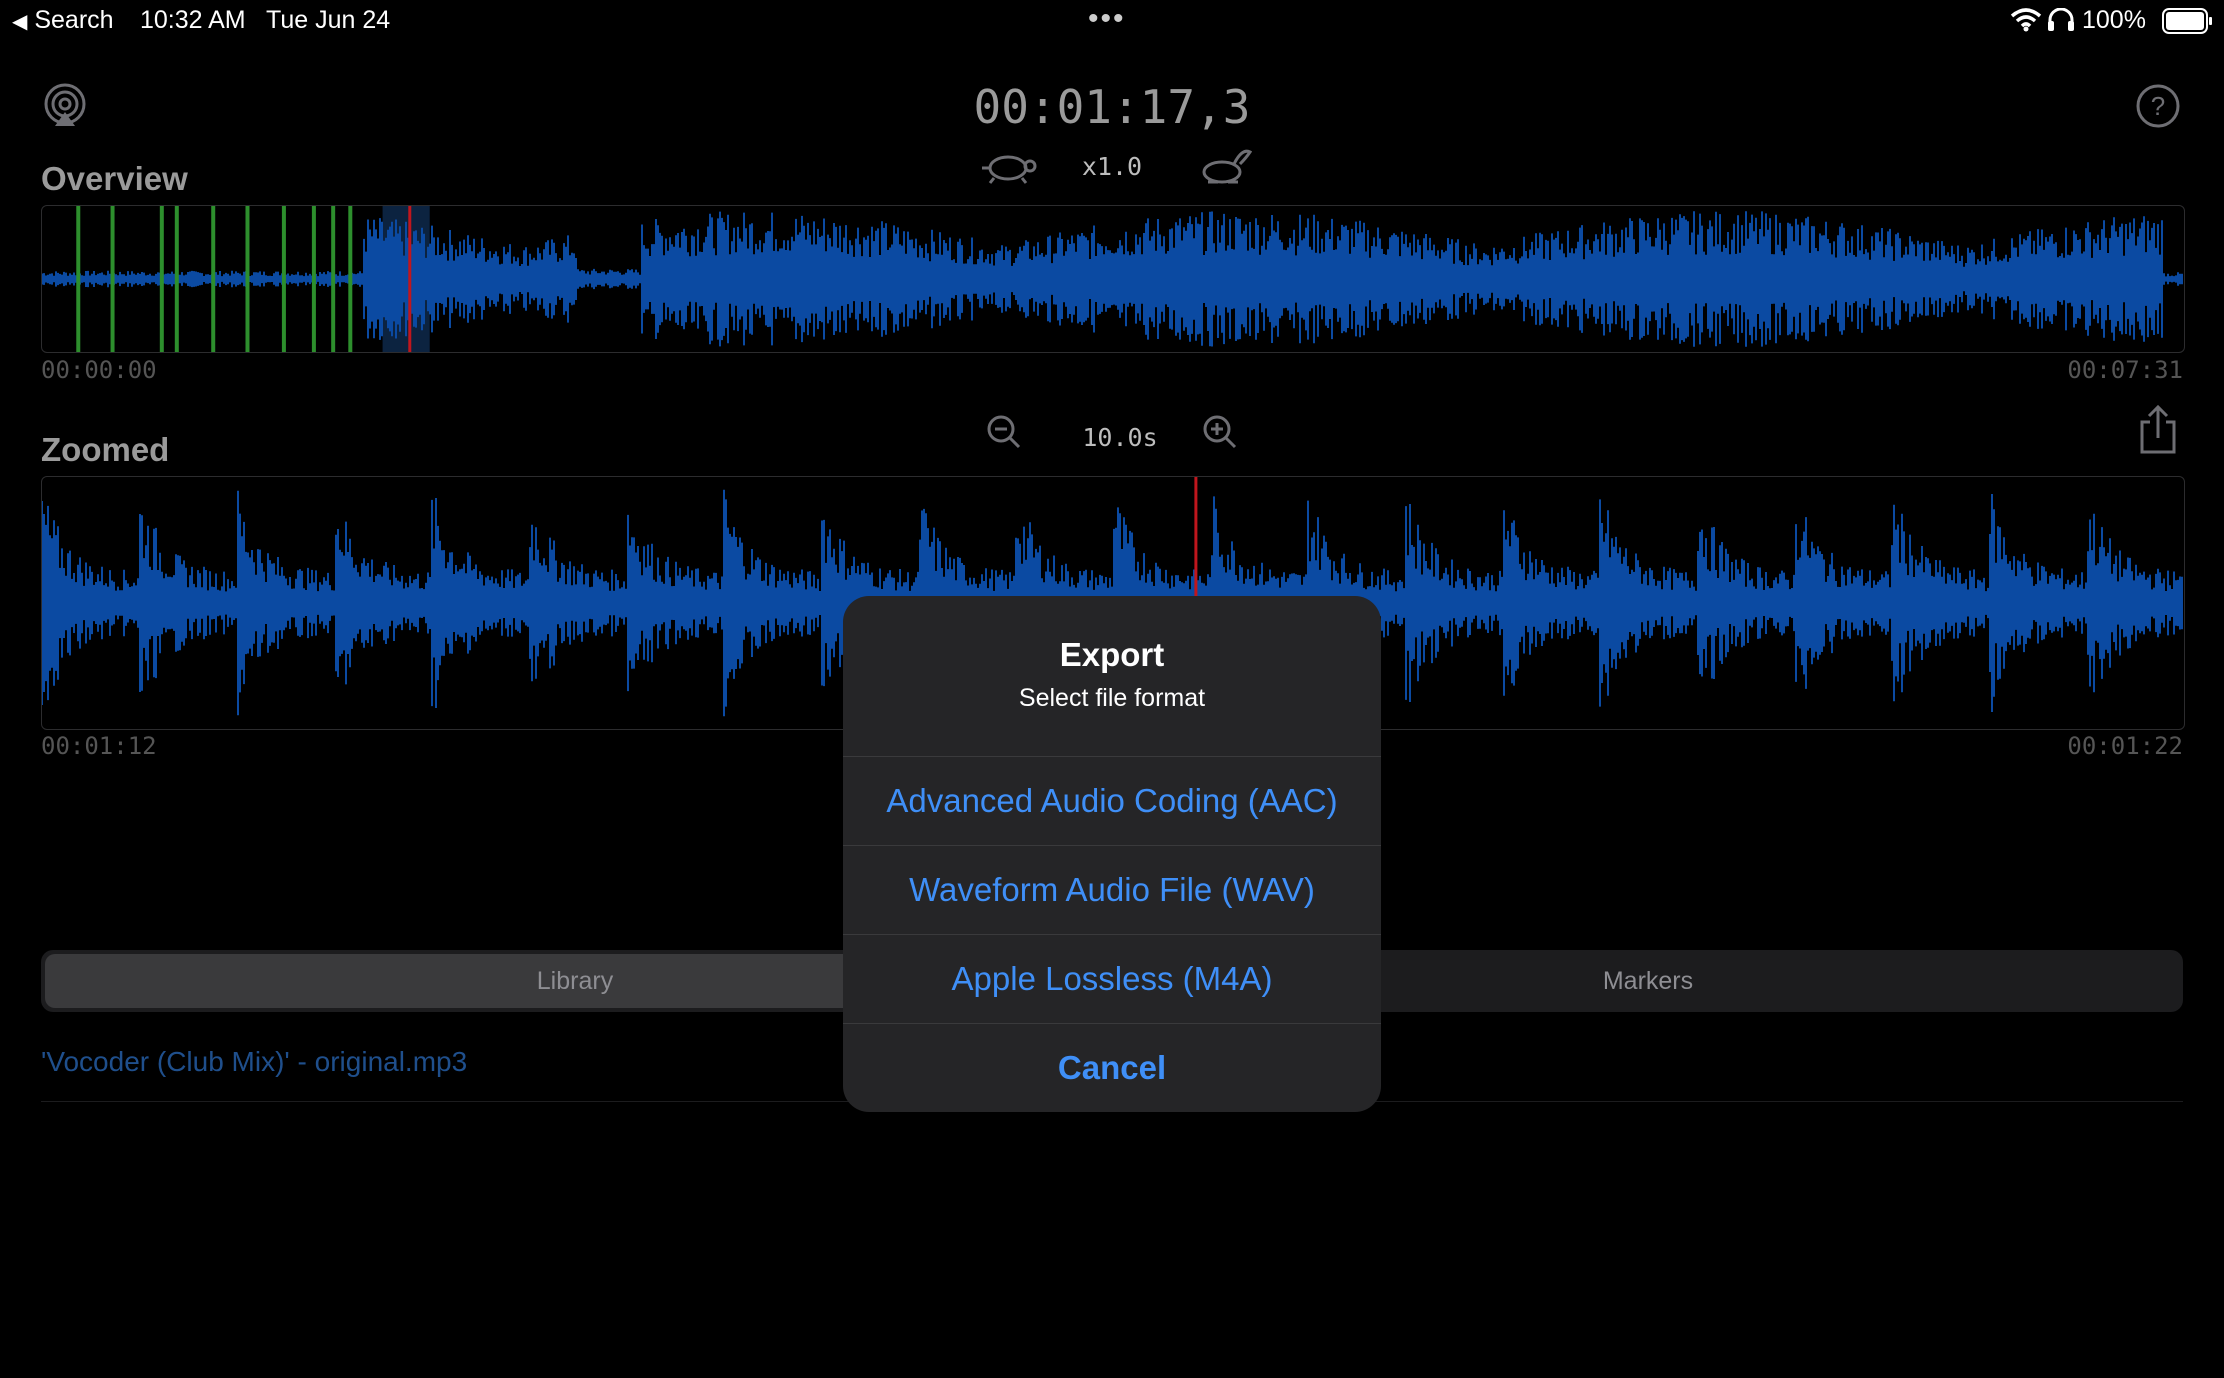  Describe the element at coordinates (1112, 800) in the screenshot. I see `export-aac-button: Advanced Audio Coding (AAC)` at that location.